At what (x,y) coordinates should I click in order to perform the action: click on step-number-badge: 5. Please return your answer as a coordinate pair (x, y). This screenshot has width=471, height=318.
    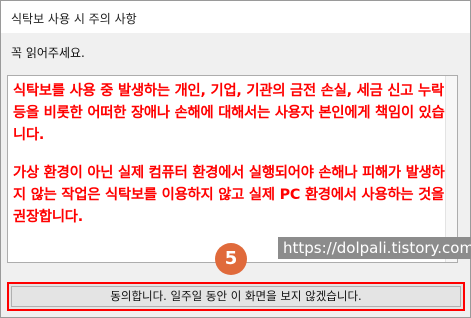
    Looking at the image, I should click on (231, 259).